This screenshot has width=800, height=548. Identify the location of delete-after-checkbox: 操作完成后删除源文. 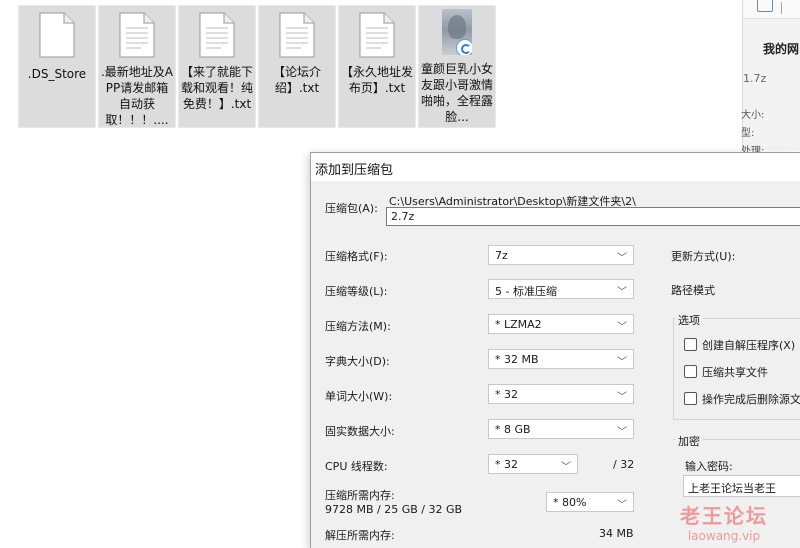
(742, 399).